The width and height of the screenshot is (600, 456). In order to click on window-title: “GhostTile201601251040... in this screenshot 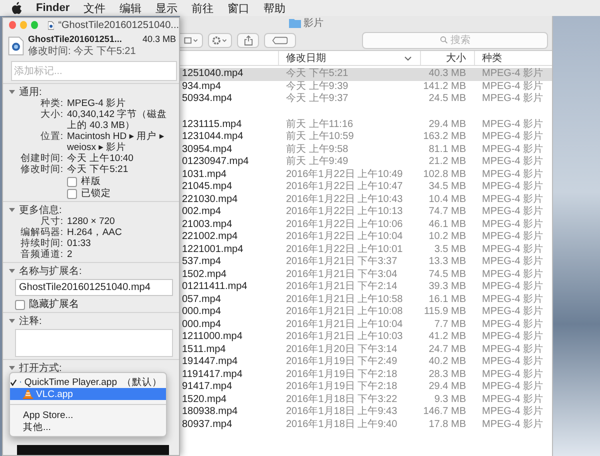, I will do `click(119, 25)`.